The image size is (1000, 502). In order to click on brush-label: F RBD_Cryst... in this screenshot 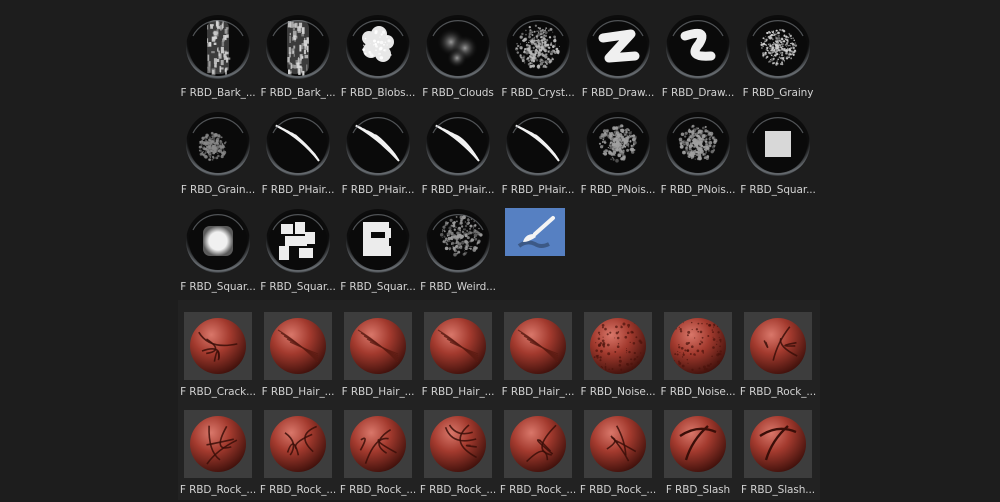, I will do `click(538, 93)`.